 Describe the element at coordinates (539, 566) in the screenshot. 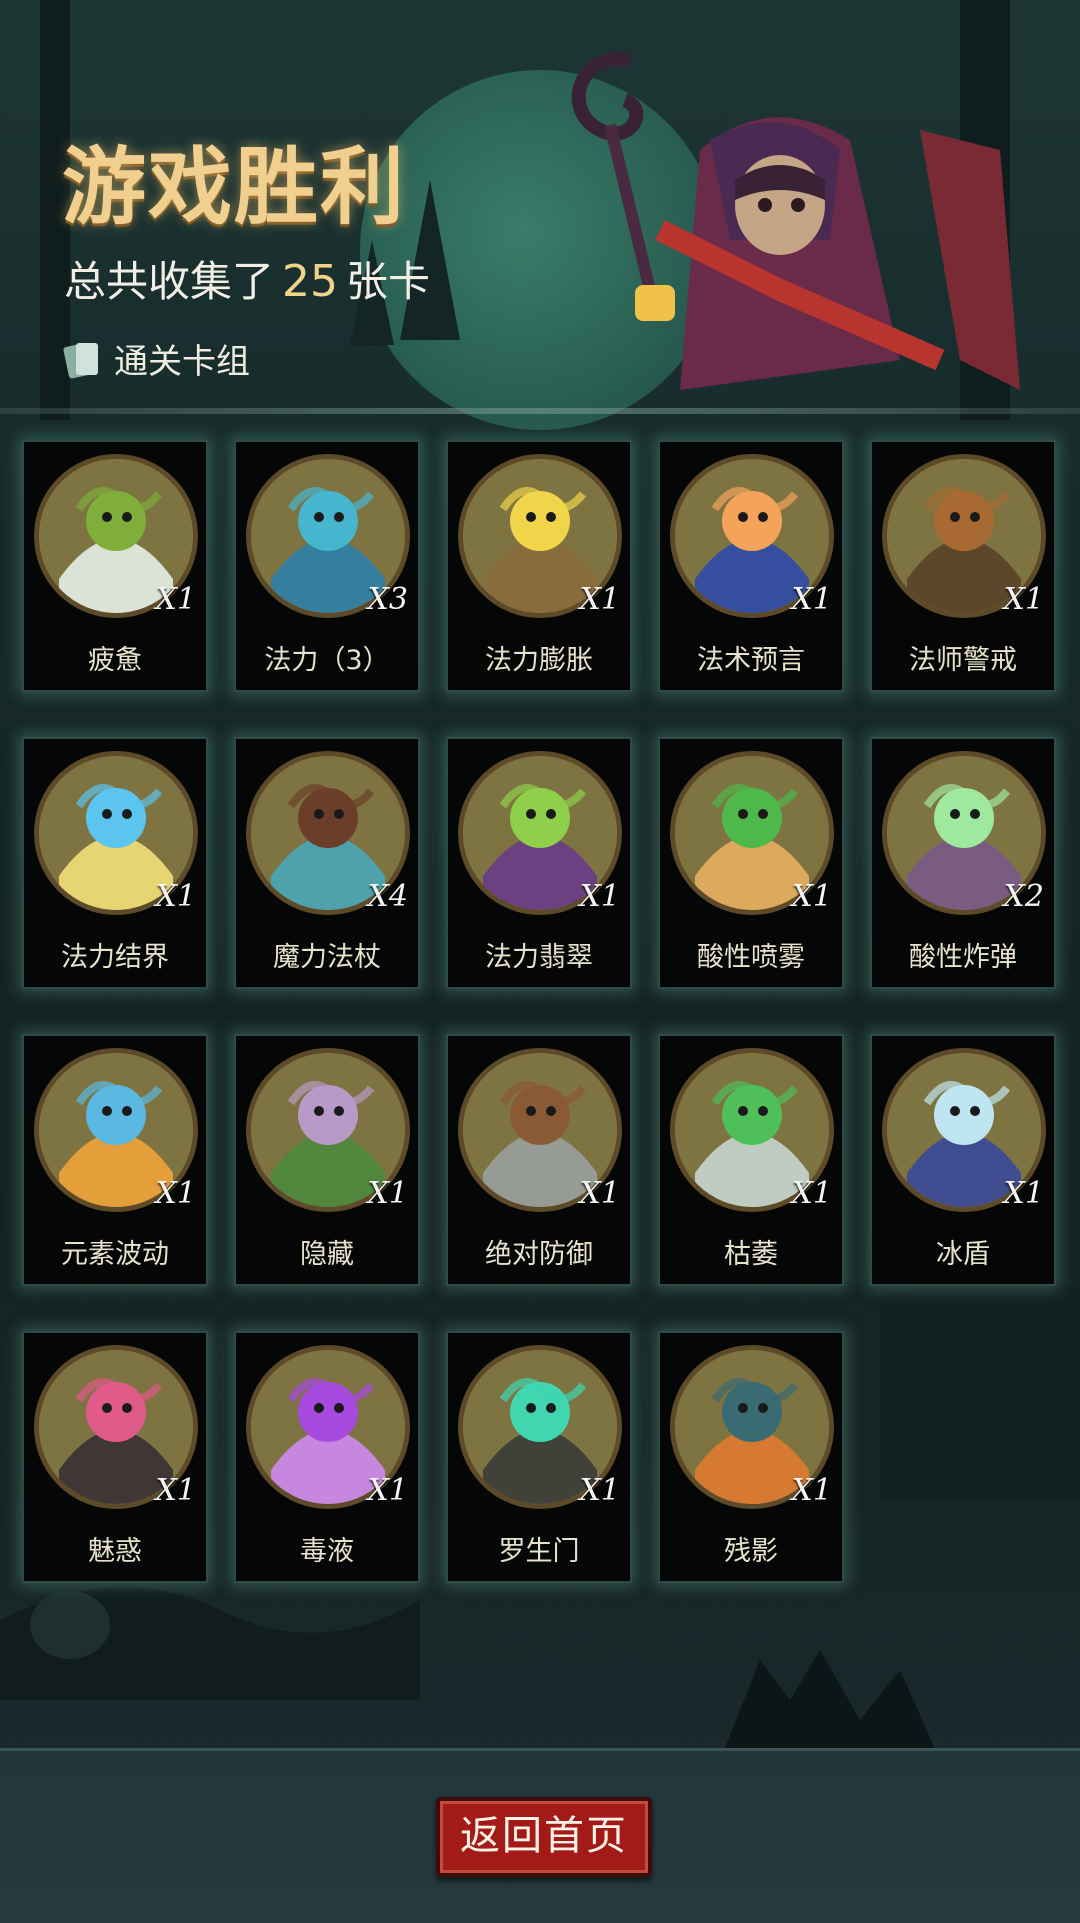

I see `card-item: X1 法力膨胀` at that location.